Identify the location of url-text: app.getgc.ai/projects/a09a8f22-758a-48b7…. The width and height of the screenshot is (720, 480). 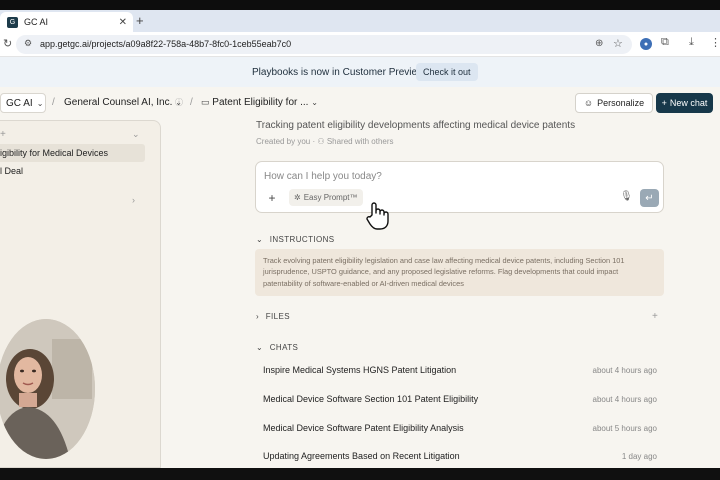
(165, 44).